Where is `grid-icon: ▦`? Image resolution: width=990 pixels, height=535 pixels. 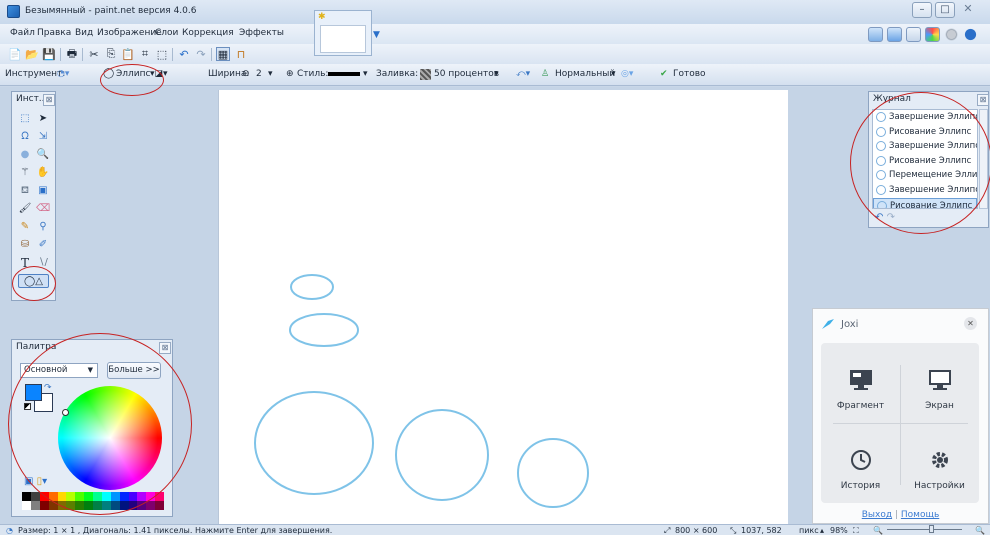
grid-icon: ▦ is located at coordinates (223, 54).